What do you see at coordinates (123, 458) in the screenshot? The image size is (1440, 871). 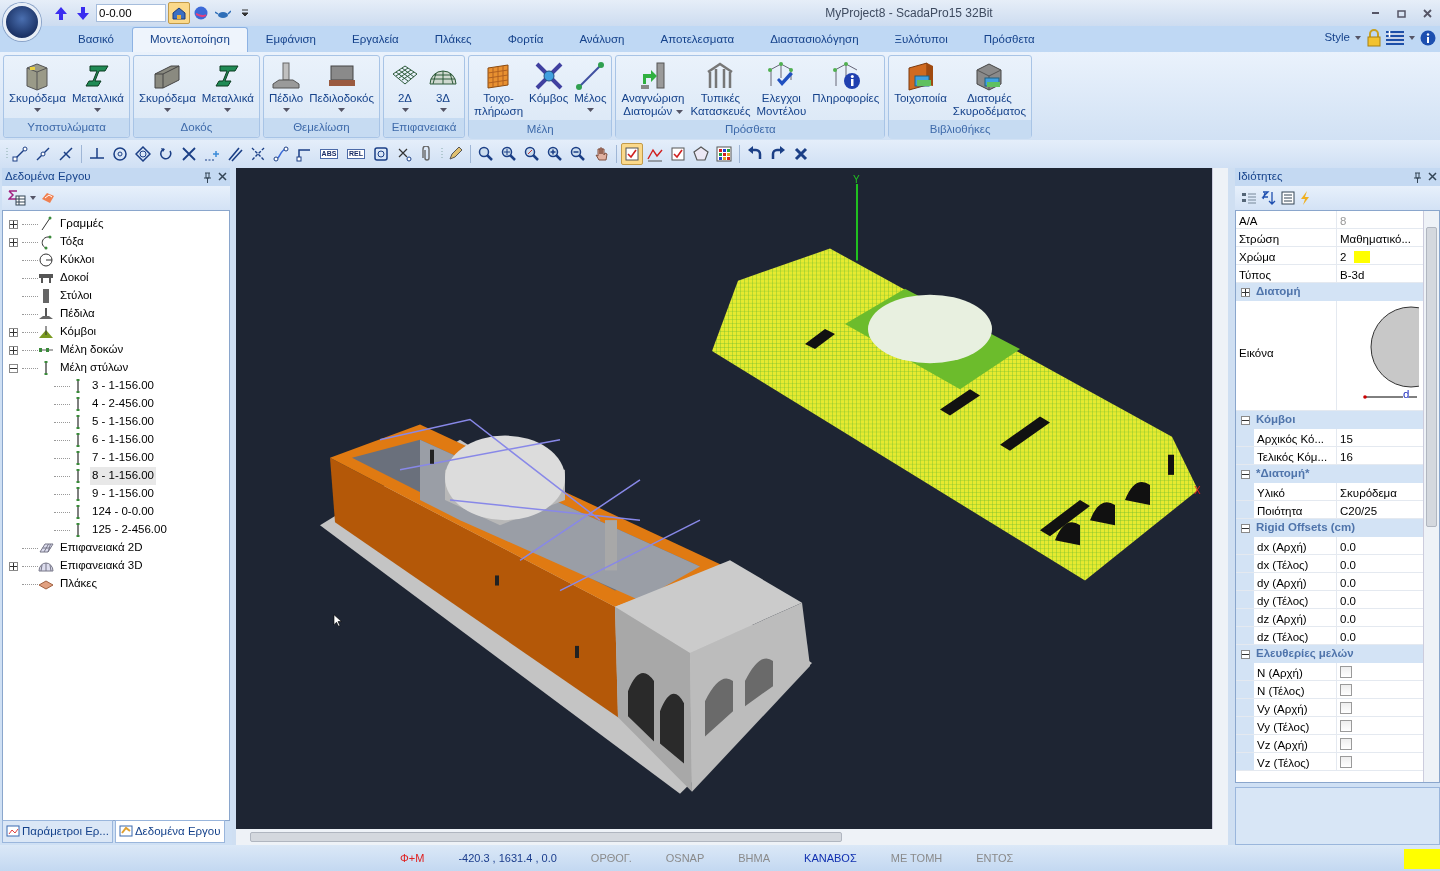 I see `tree-item: 7 - 1-156.00` at bounding box center [123, 458].